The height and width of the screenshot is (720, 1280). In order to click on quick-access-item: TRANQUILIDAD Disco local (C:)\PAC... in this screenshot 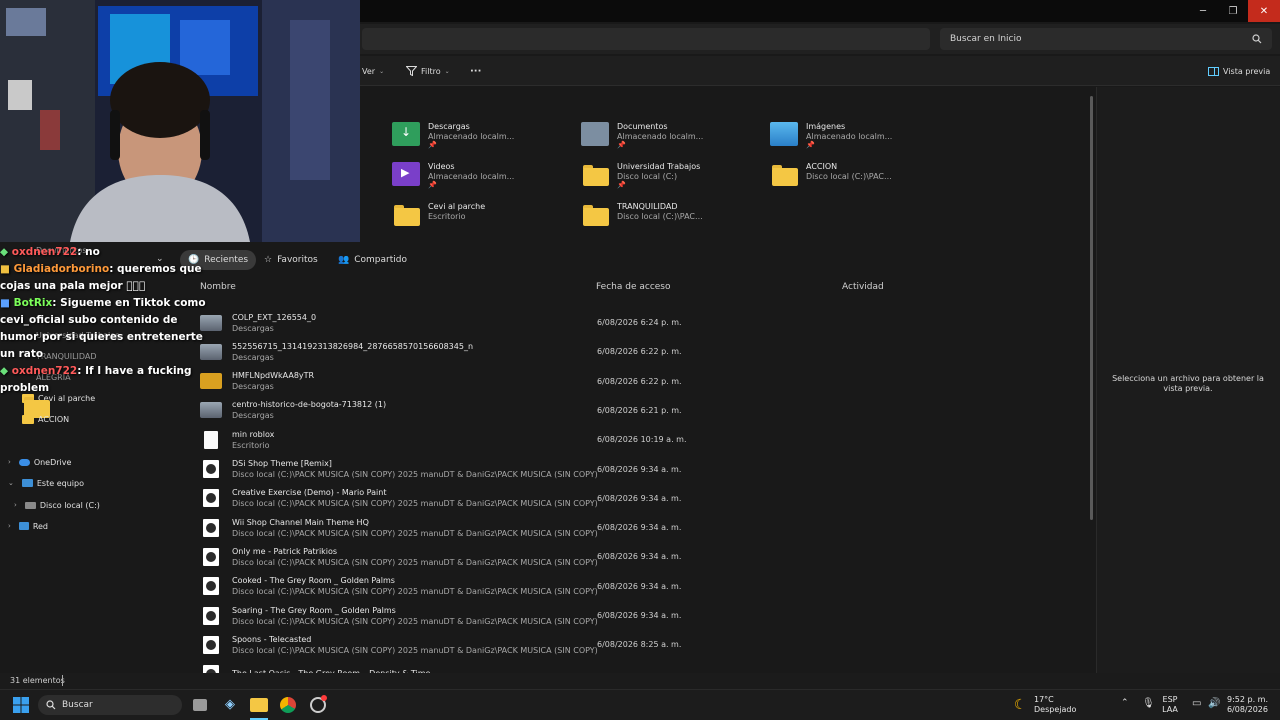, I will do `click(671, 220)`.